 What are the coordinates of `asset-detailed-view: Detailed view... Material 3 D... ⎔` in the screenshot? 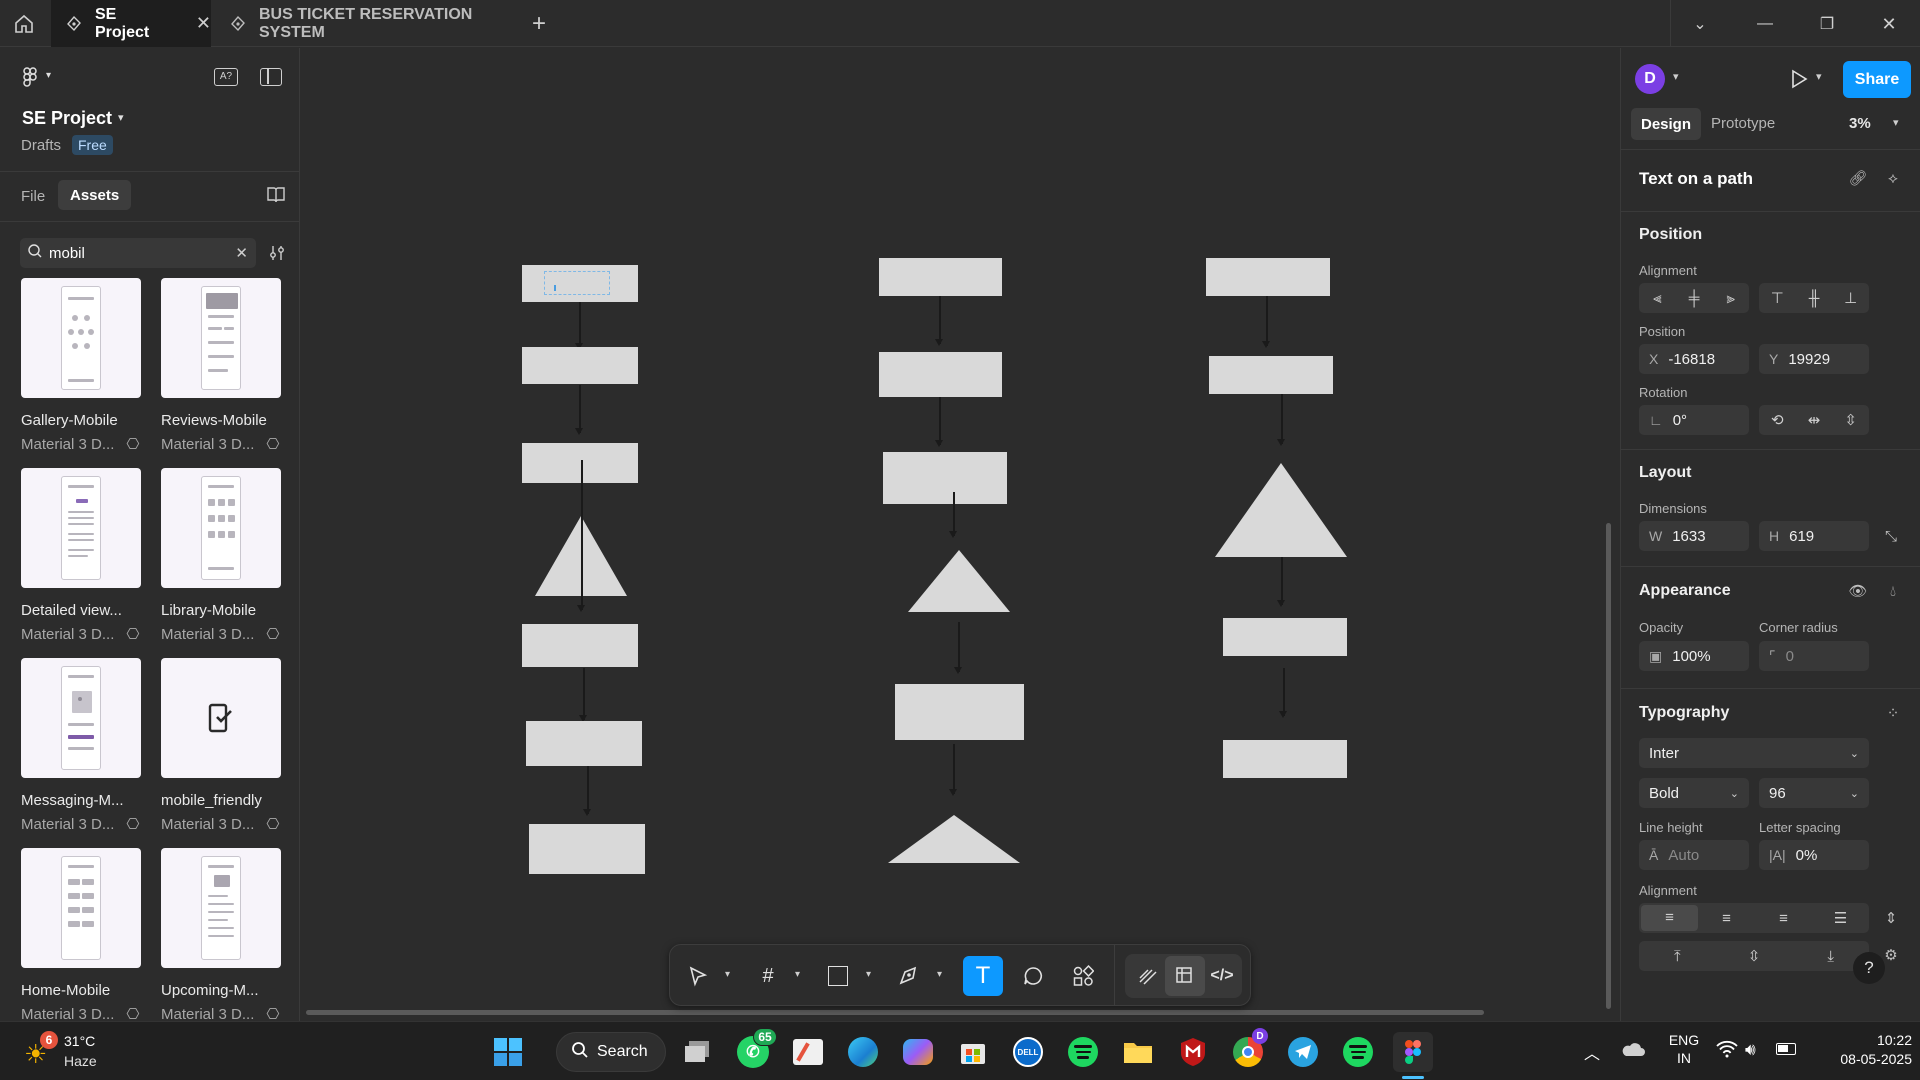 It's located at (91, 555).